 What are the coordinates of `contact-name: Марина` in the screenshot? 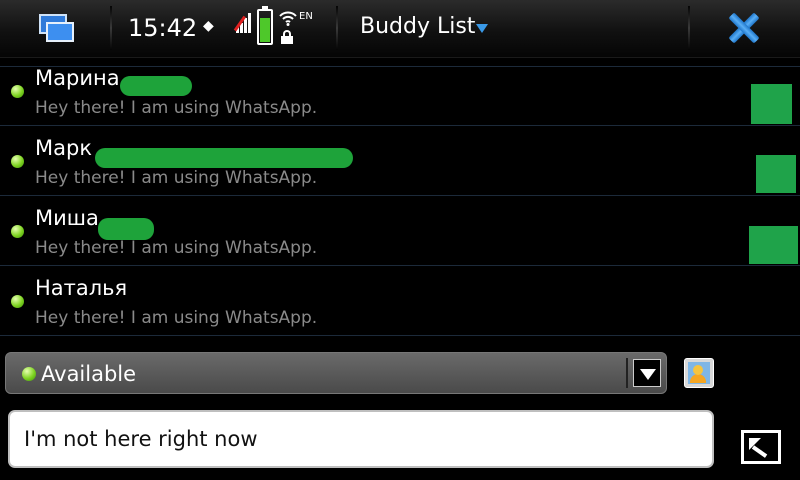 It's located at (77, 78).